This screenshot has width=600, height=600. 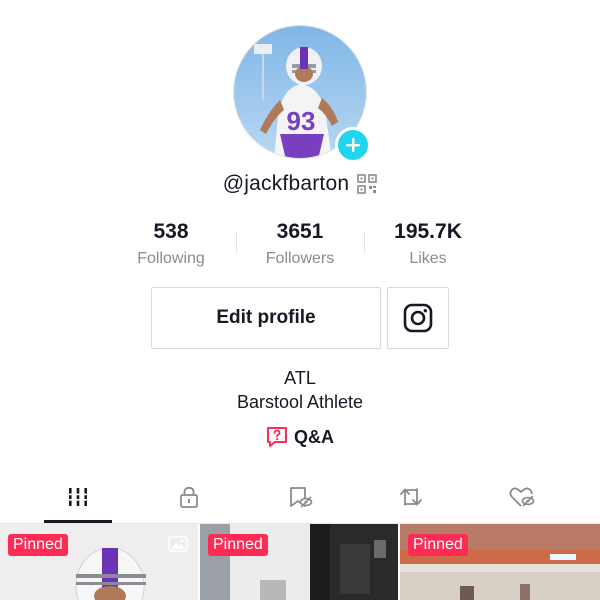 I want to click on video-grid: Pinned Pinned Pinned, so click(x=300, y=562).